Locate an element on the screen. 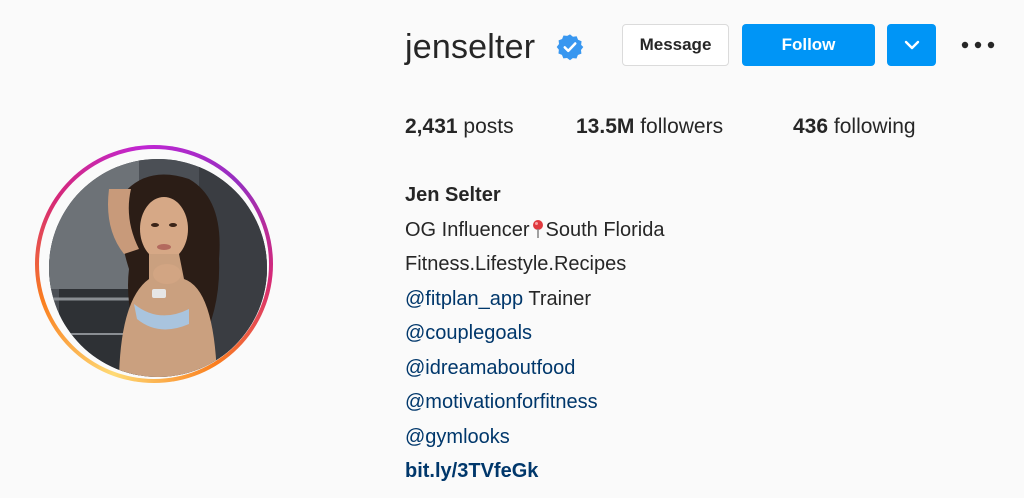 This screenshot has width=1024, height=498. message-button: Message is located at coordinates (675, 45).